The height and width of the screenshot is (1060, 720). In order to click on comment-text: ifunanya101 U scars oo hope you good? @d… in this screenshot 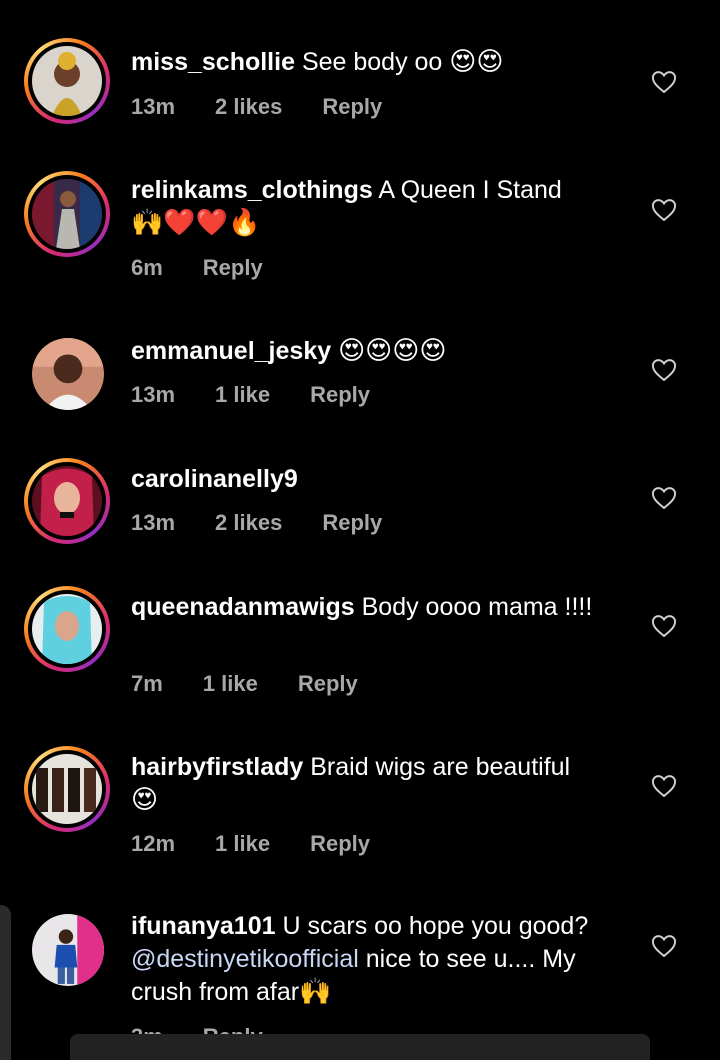, I will do `click(360, 959)`.